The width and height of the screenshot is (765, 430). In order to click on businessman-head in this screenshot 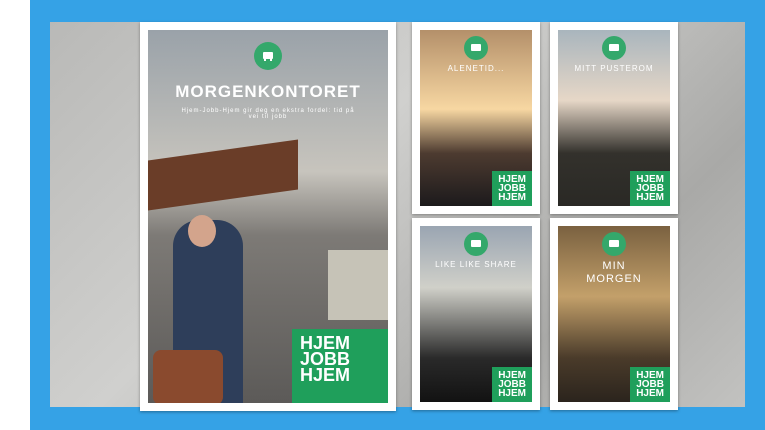, I will do `click(202, 231)`.